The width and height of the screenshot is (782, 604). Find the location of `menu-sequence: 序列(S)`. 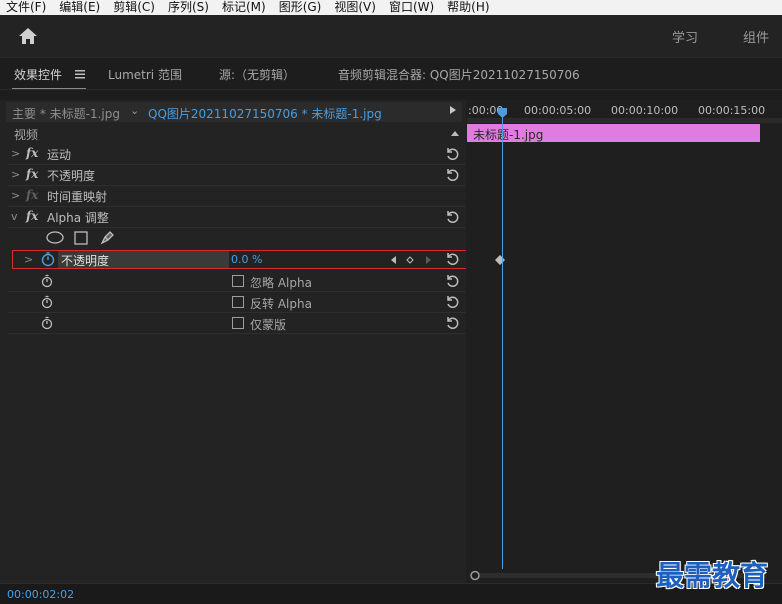

menu-sequence: 序列(S) is located at coordinates (189, 7).